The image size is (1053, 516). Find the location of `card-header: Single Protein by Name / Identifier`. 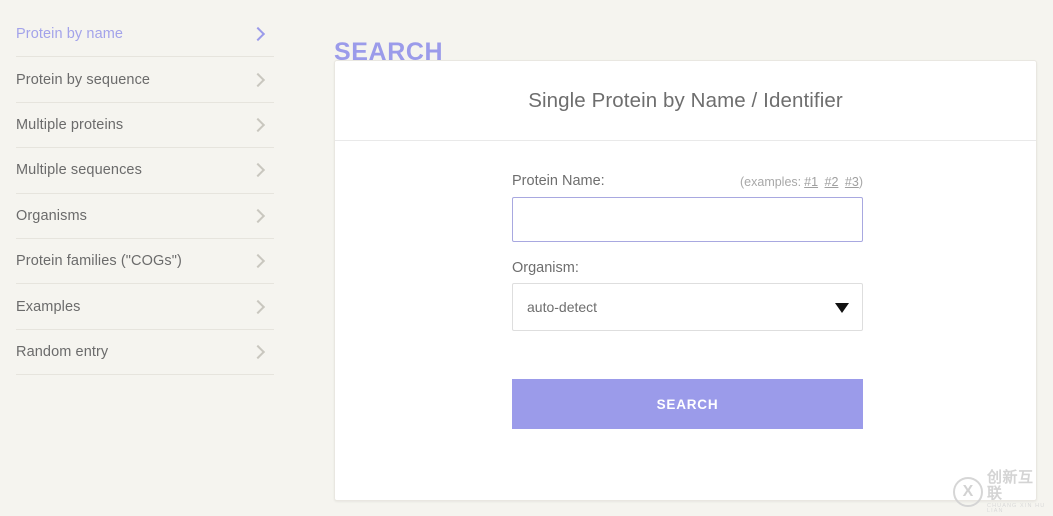

card-header: Single Protein by Name / Identifier is located at coordinates (685, 101).